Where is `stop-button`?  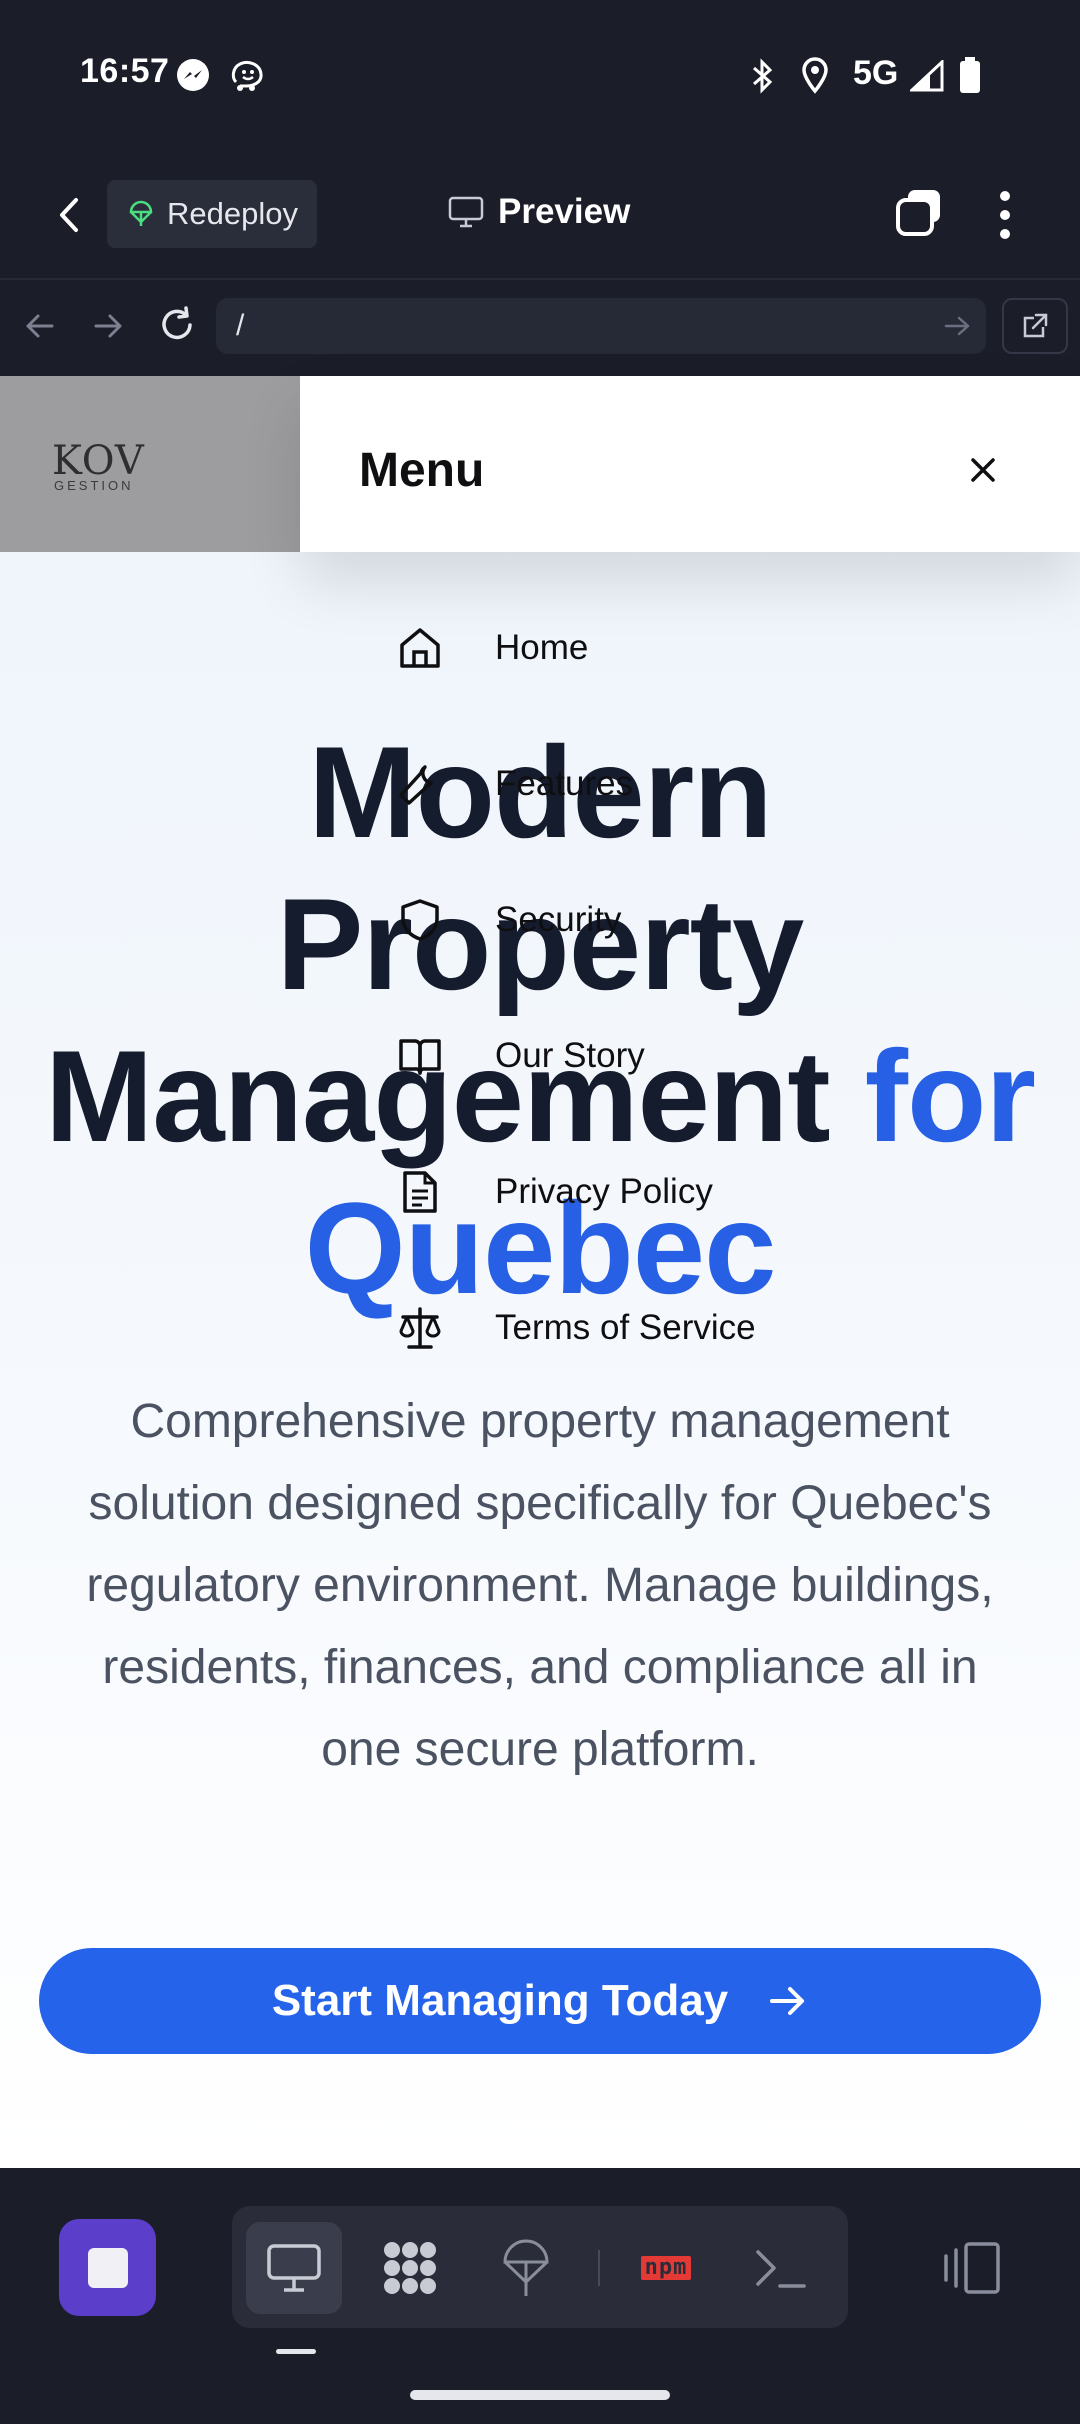
stop-button is located at coordinates (107, 2267).